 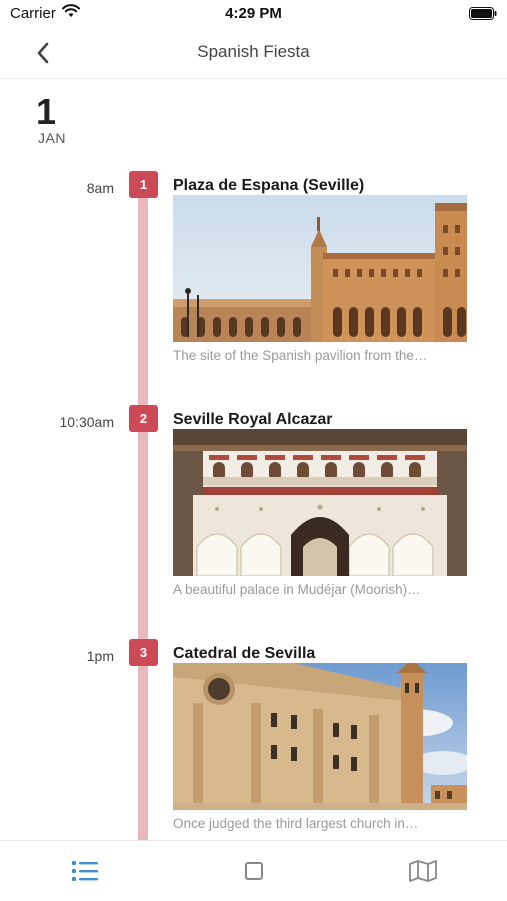 What do you see at coordinates (46, 111) in the screenshot?
I see `date-day: 1` at bounding box center [46, 111].